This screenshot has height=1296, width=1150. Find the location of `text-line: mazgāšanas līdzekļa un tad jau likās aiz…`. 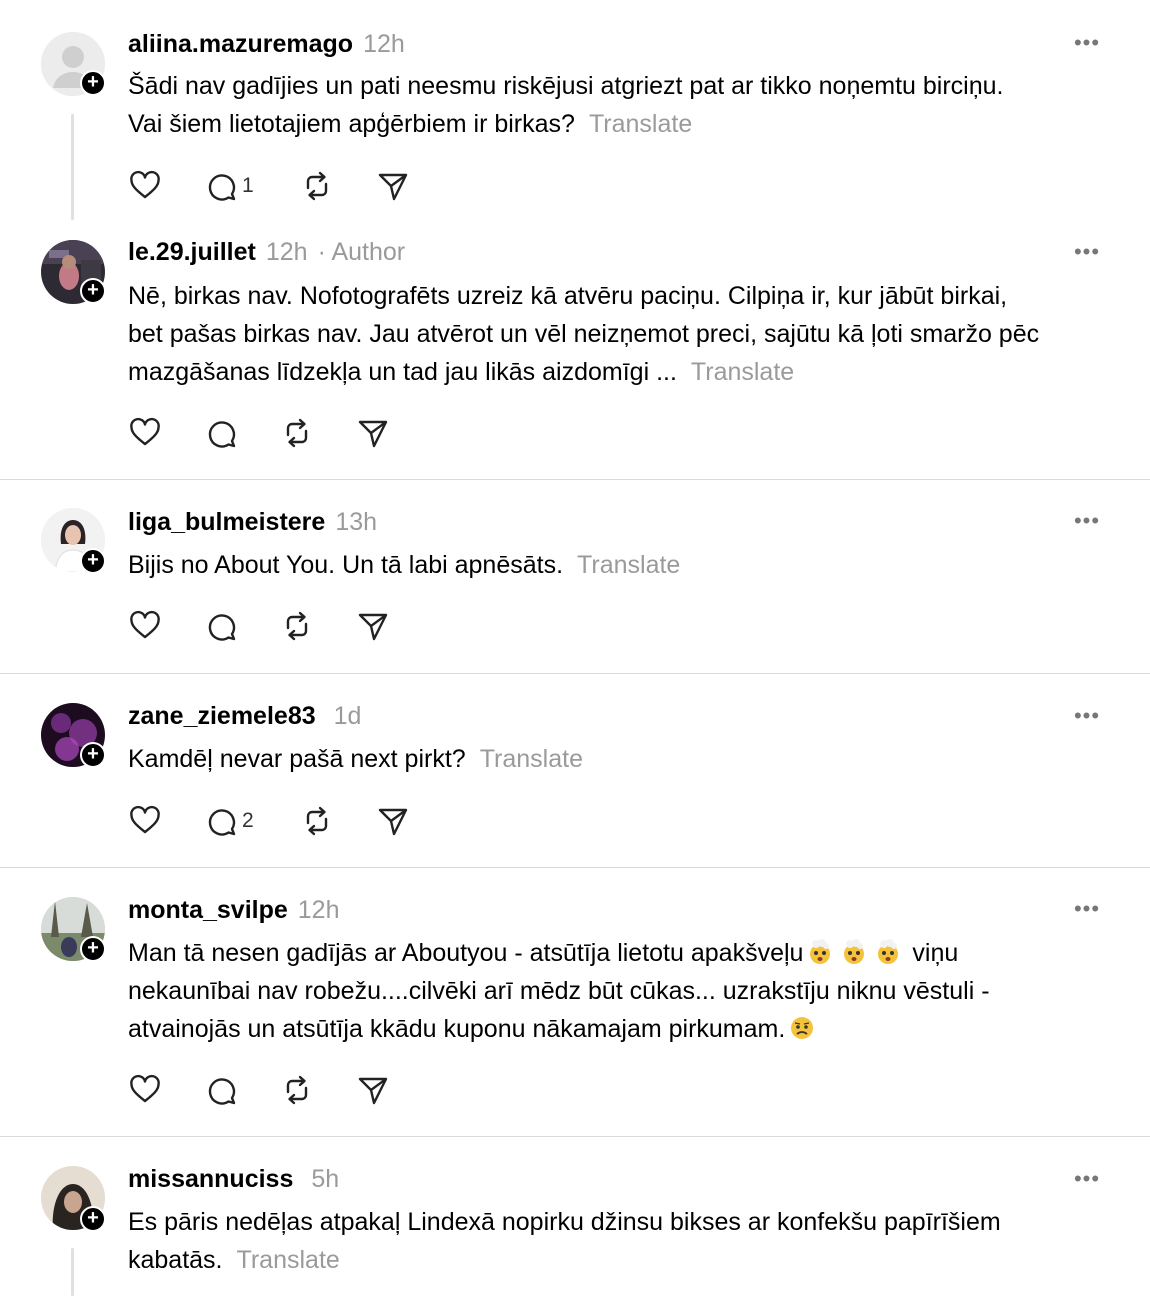

text-line: mazgāšanas līdzekļa un tad jau likās aiz… is located at coordinates (402, 372).